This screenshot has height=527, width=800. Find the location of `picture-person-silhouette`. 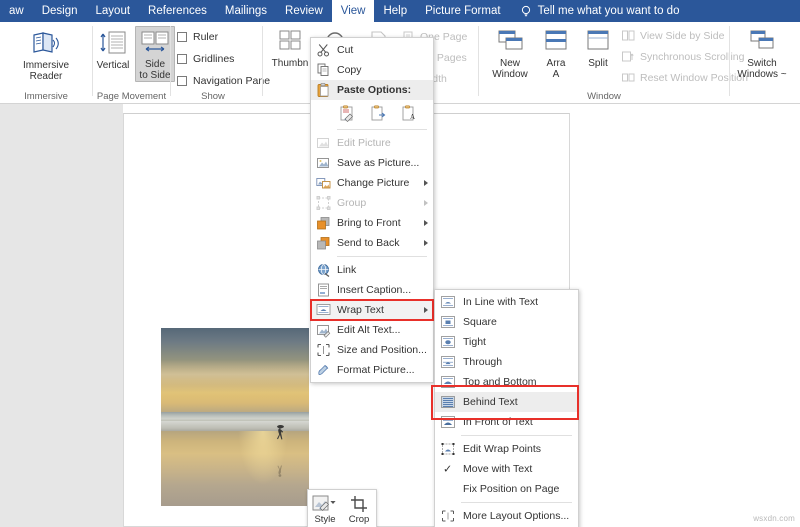

picture-person-silhouette is located at coordinates (279, 435).